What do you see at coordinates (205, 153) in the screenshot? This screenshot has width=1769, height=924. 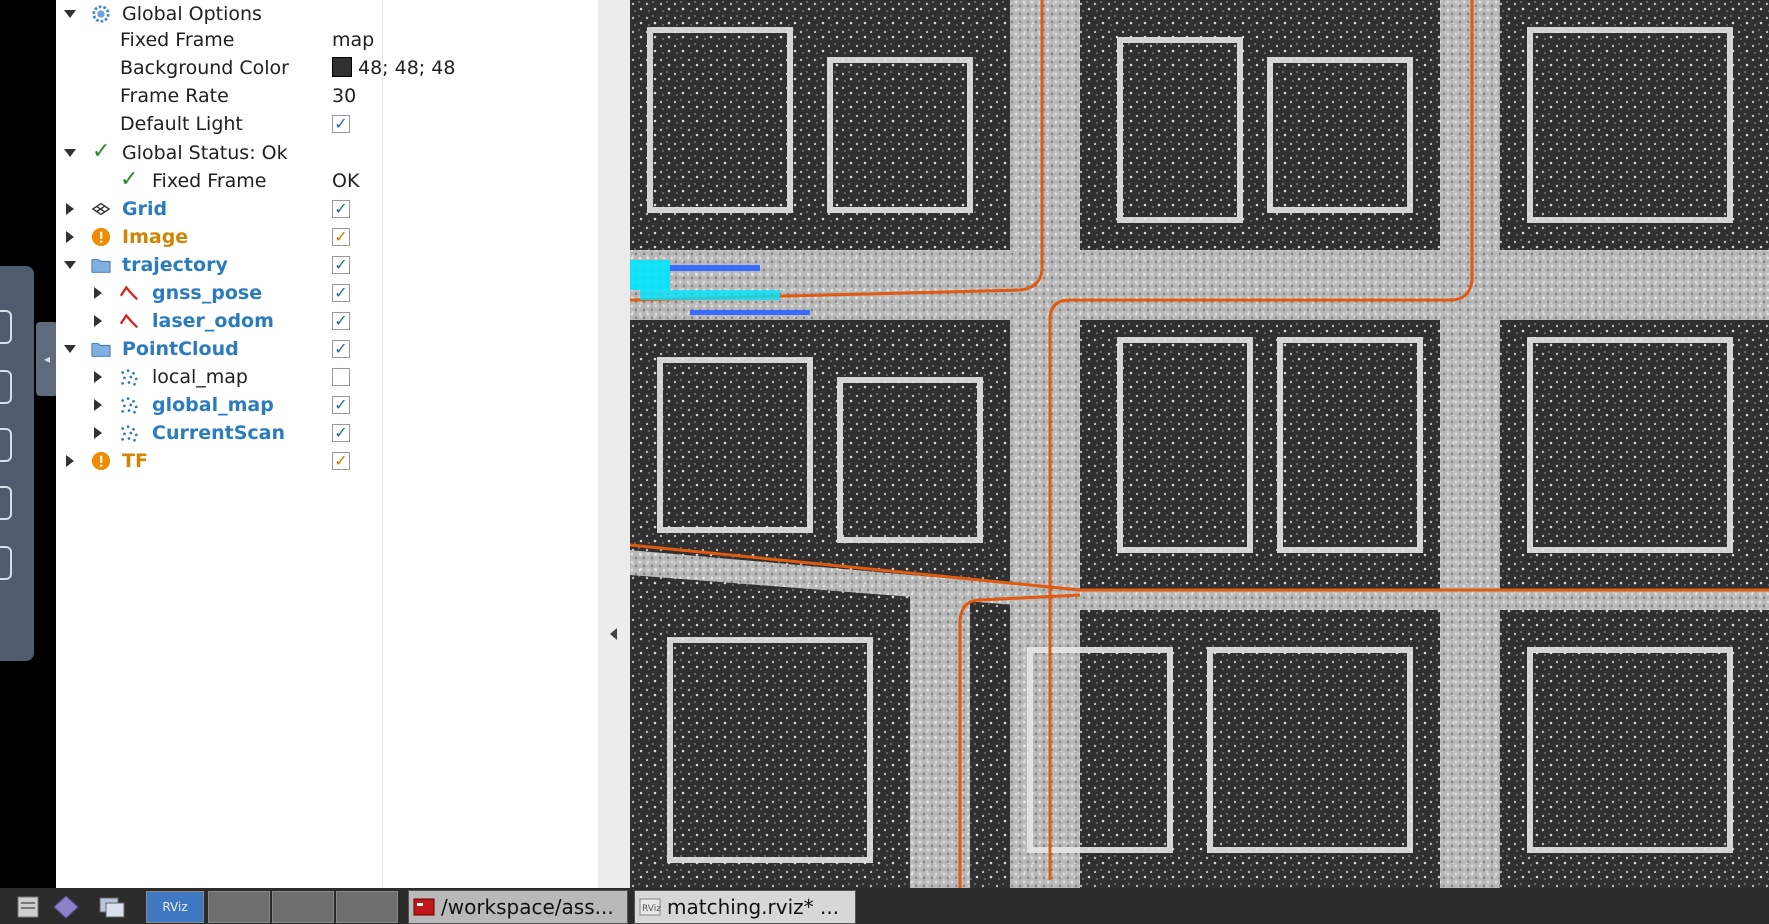 I see `global-status-label: Global Status: Ok` at bounding box center [205, 153].